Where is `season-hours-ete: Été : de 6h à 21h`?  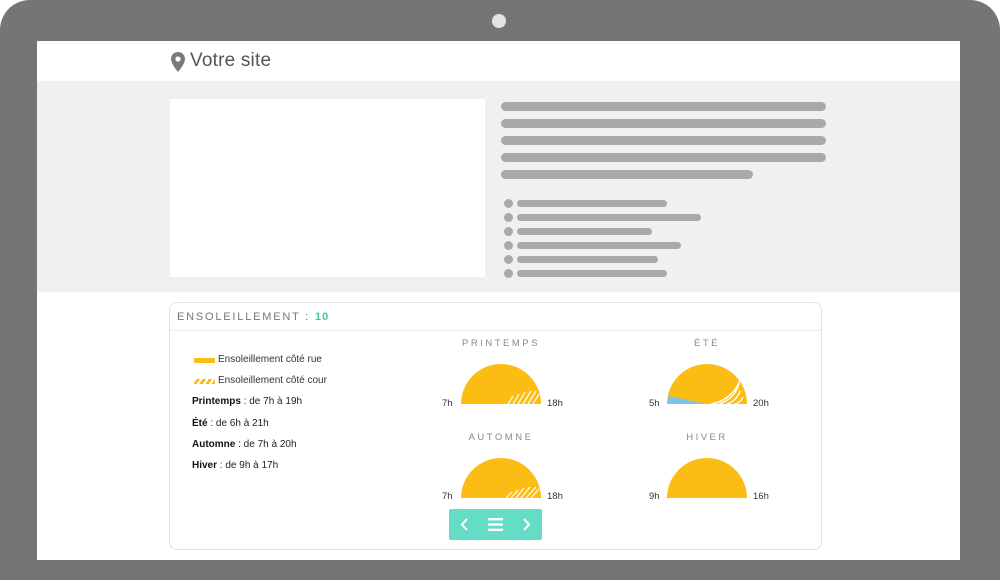
season-hours-ete: Été : de 6h à 21h is located at coordinates (230, 423).